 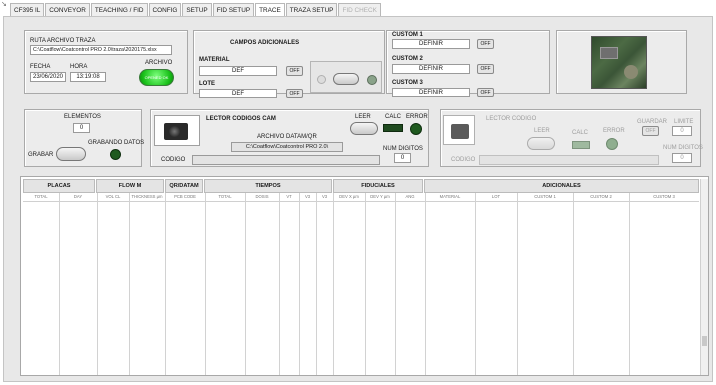 What do you see at coordinates (321, 79) in the screenshot?
I see `campos-left-led` at bounding box center [321, 79].